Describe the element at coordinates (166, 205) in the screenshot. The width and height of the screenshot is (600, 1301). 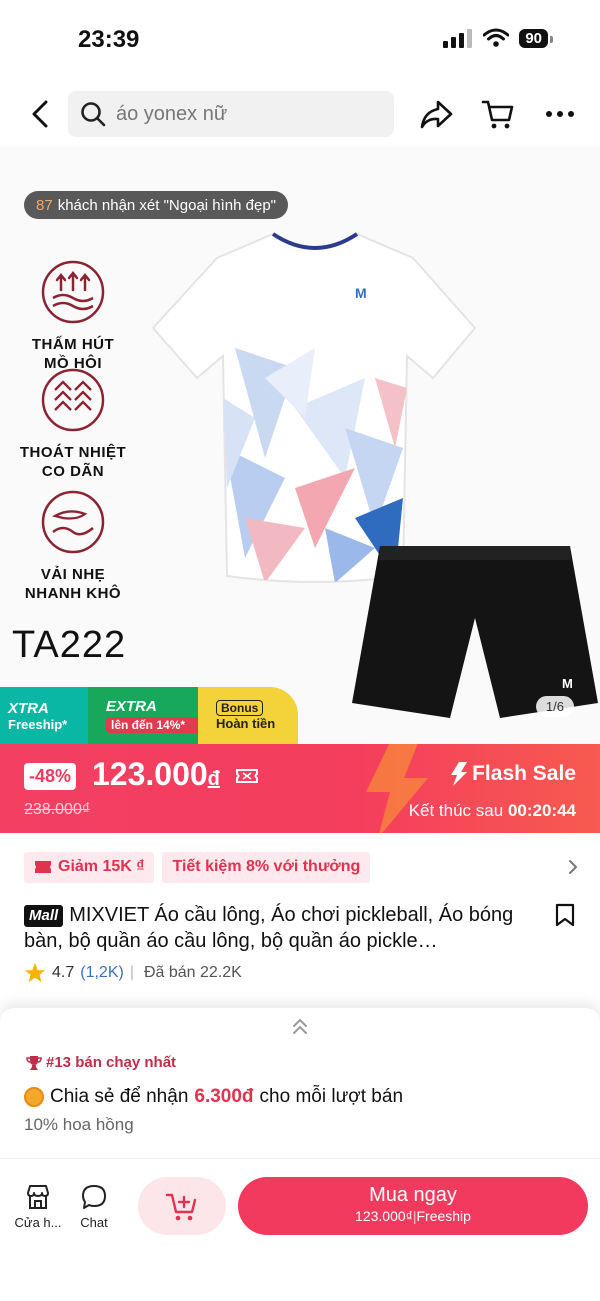
I see `review-text: khách nhận xét "Ngoại hình đẹp"` at that location.